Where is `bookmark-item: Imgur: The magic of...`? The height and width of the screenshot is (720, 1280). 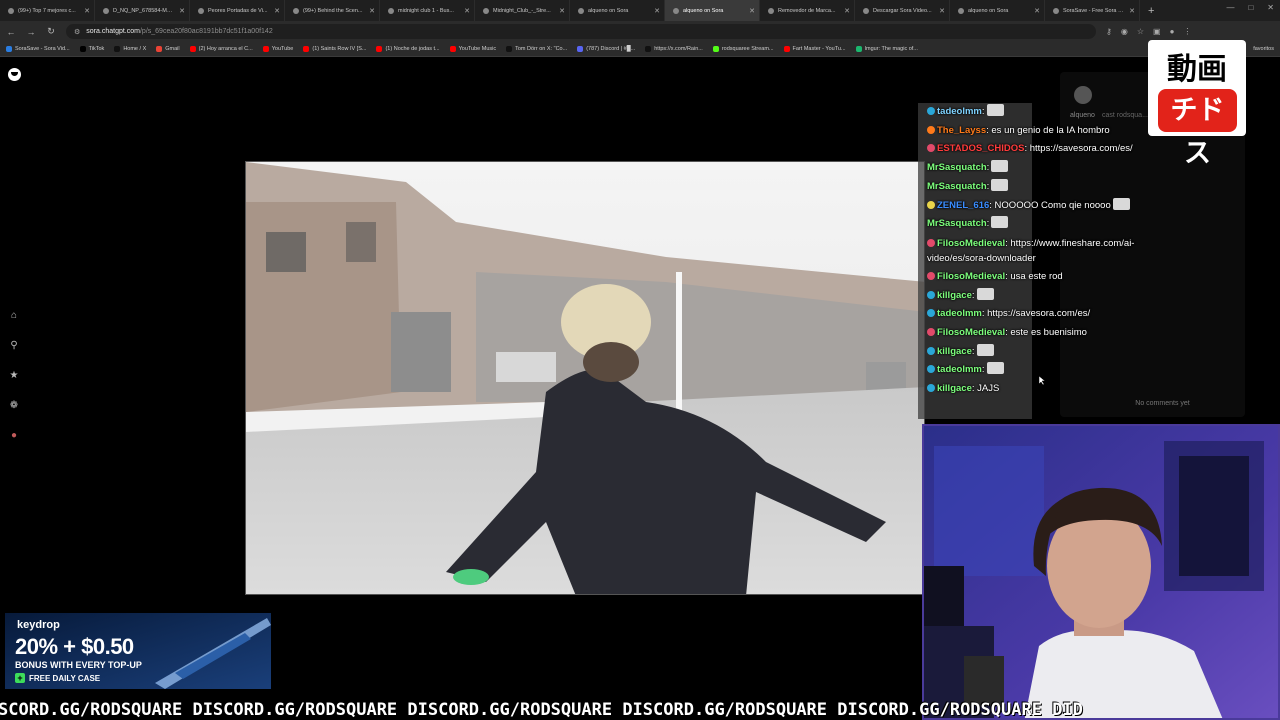
bookmark-item: Imgur: The magic of... is located at coordinates (886, 49).